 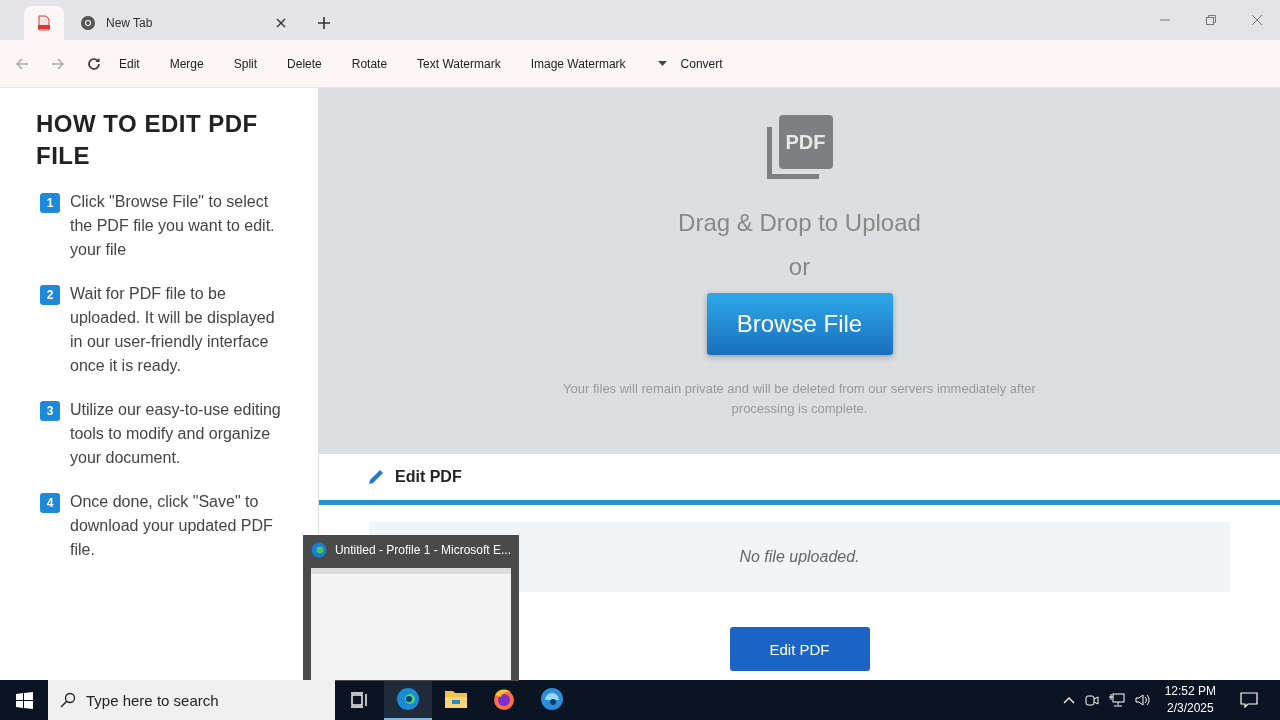 What do you see at coordinates (504, 699) in the screenshot?
I see `firefox-icon` at bounding box center [504, 699].